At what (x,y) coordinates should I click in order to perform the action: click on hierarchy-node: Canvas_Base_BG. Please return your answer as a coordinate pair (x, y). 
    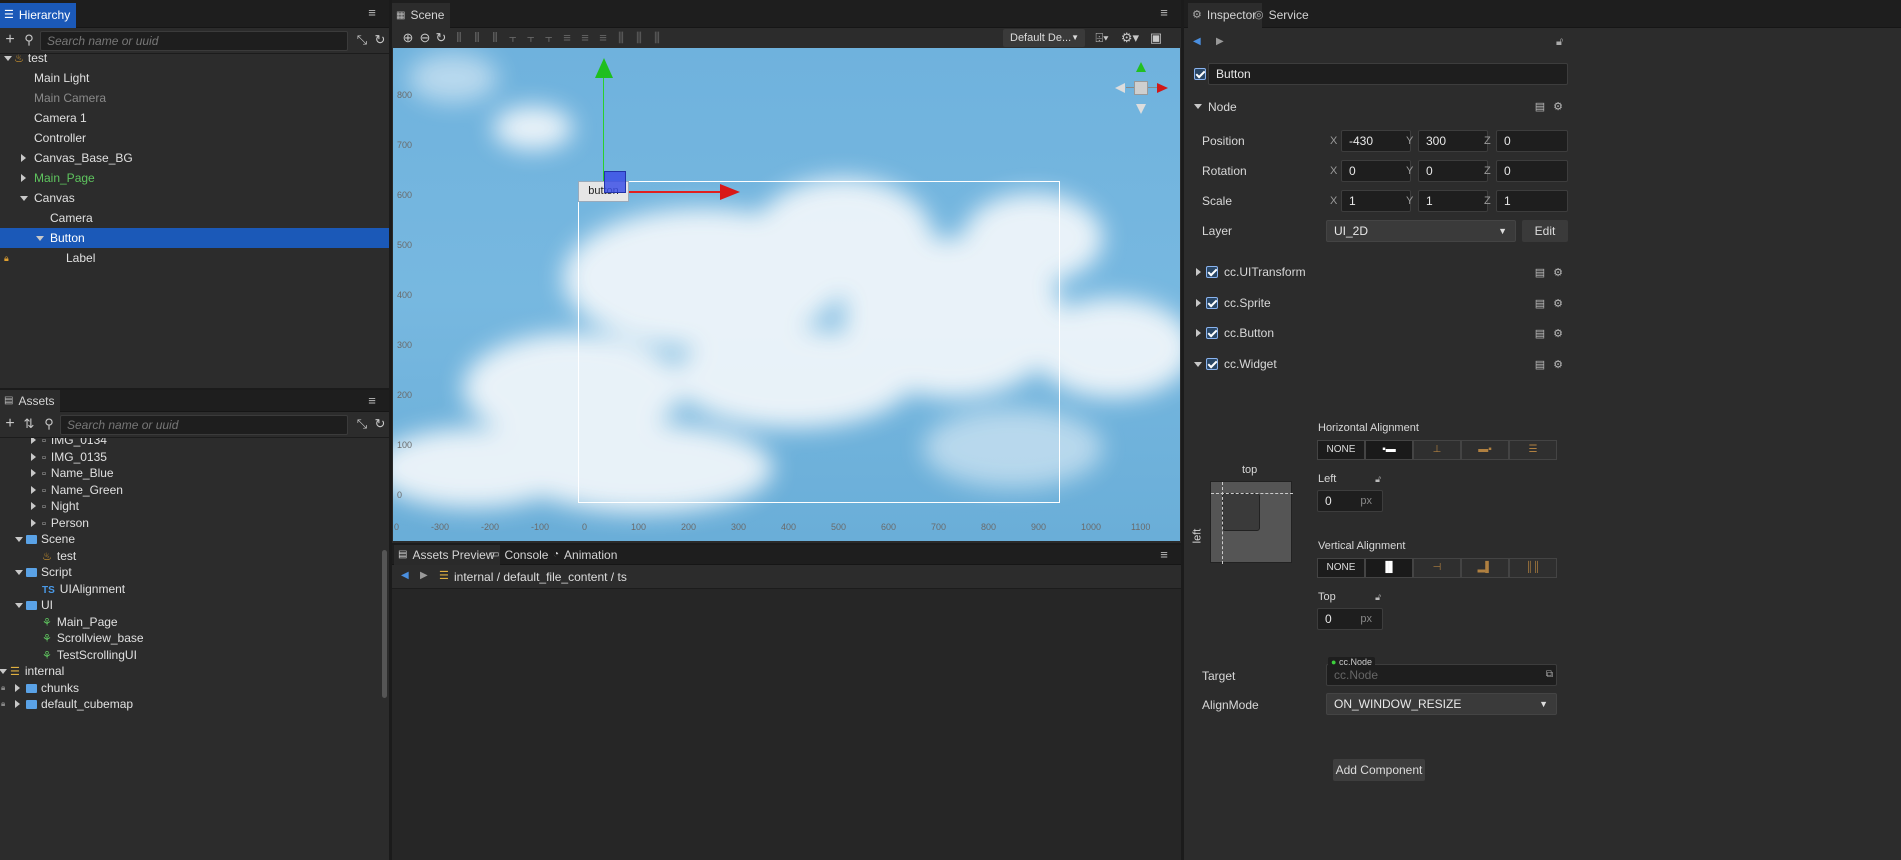
    Looking at the image, I should click on (194, 158).